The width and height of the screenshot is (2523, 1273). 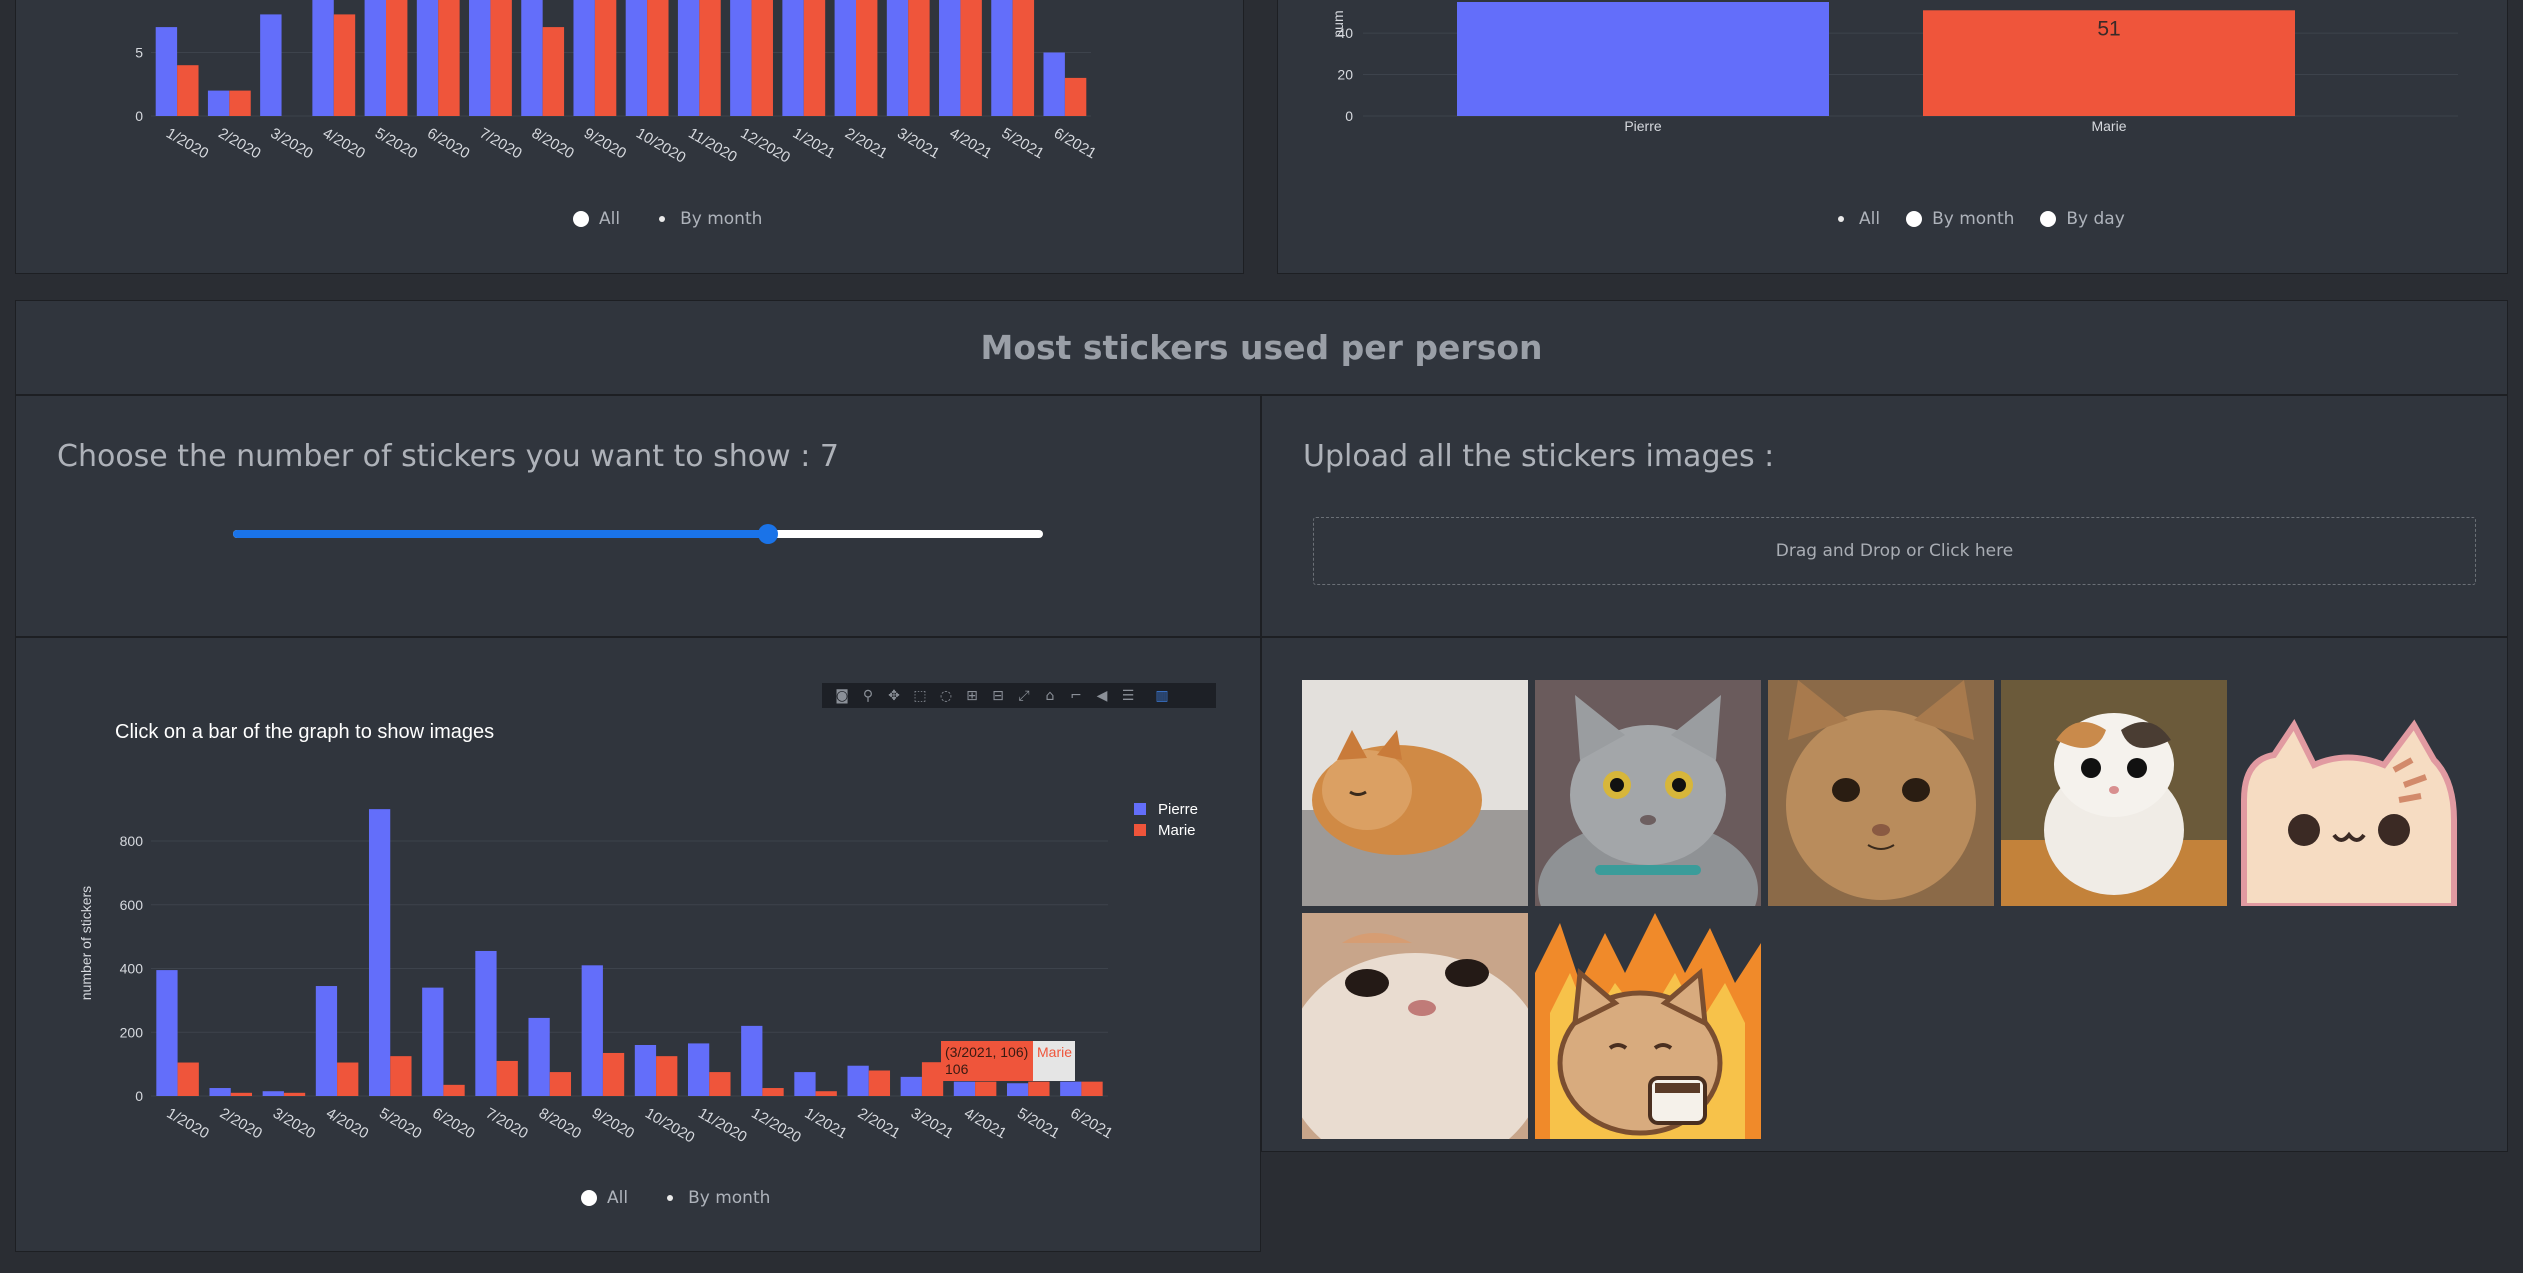 What do you see at coordinates (2114, 793) in the screenshot?
I see `sticker-calico-kitten` at bounding box center [2114, 793].